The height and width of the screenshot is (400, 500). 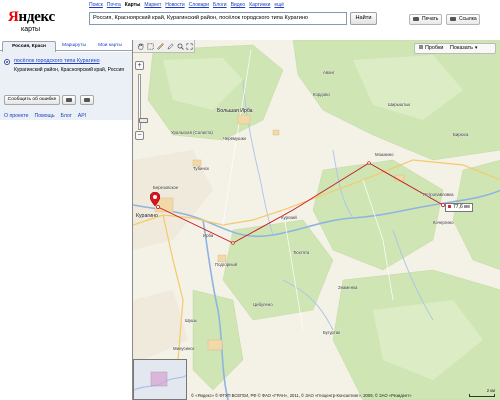 What do you see at coordinates (279, 5) in the screenshot?
I see `service-link: ещё` at bounding box center [279, 5].